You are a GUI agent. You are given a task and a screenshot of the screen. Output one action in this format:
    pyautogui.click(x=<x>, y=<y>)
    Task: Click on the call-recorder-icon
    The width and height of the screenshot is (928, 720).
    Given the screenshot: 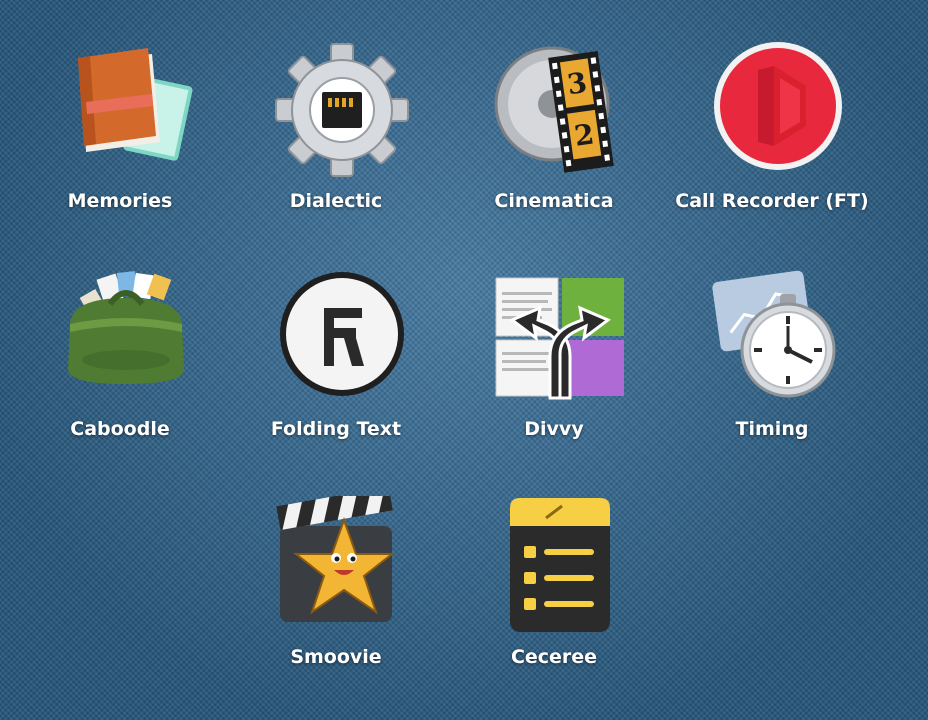 What is the action you would take?
    pyautogui.click(x=778, y=110)
    